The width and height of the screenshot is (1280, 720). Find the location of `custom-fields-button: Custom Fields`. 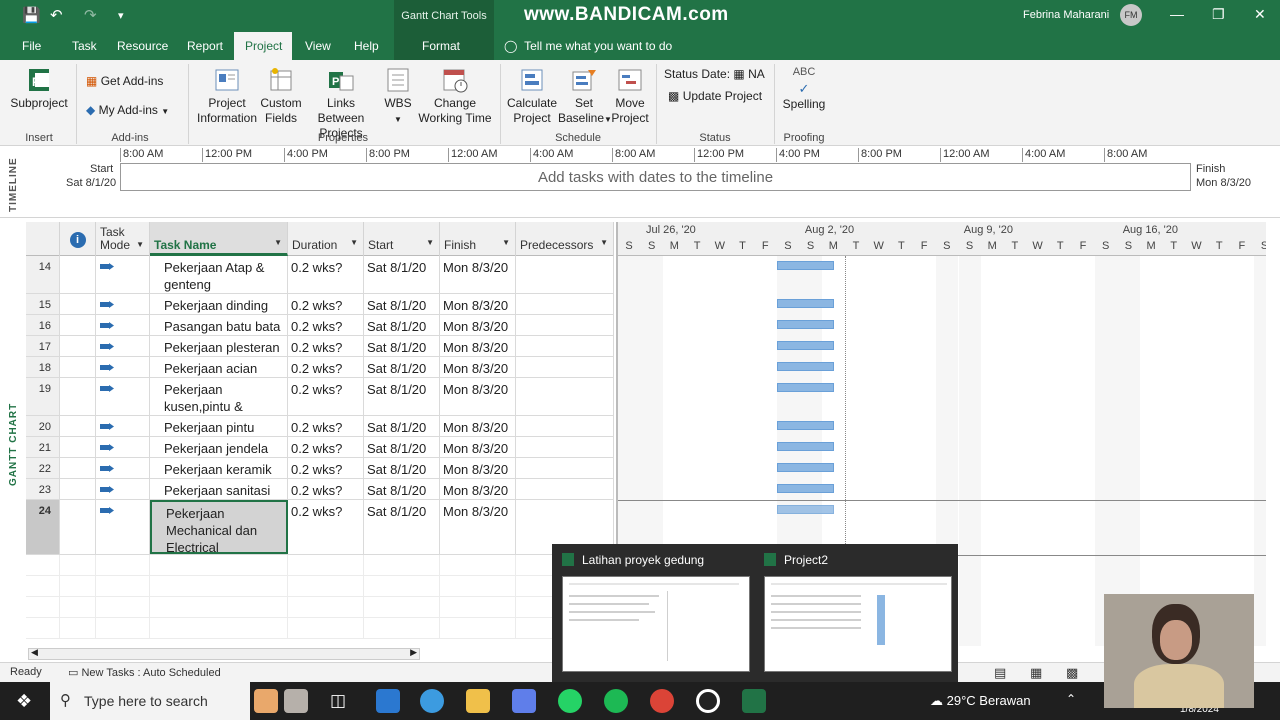

custom-fields-button: Custom Fields is located at coordinates (281, 96).